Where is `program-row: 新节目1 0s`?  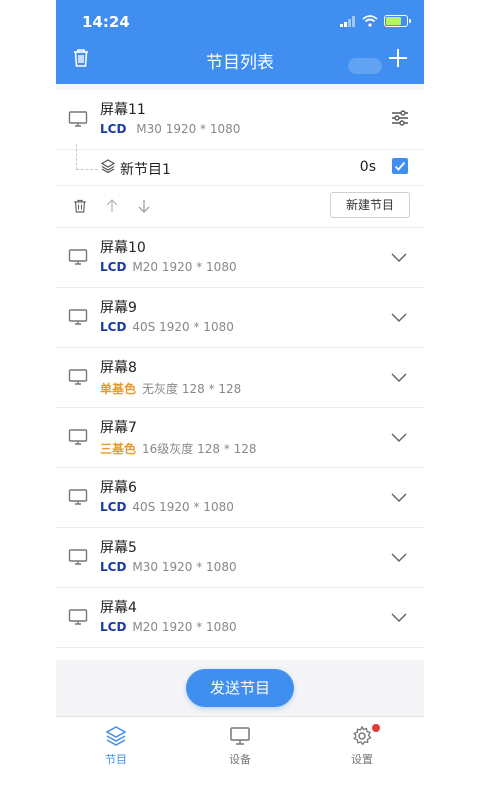 program-row: 新节目1 0s is located at coordinates (240, 164).